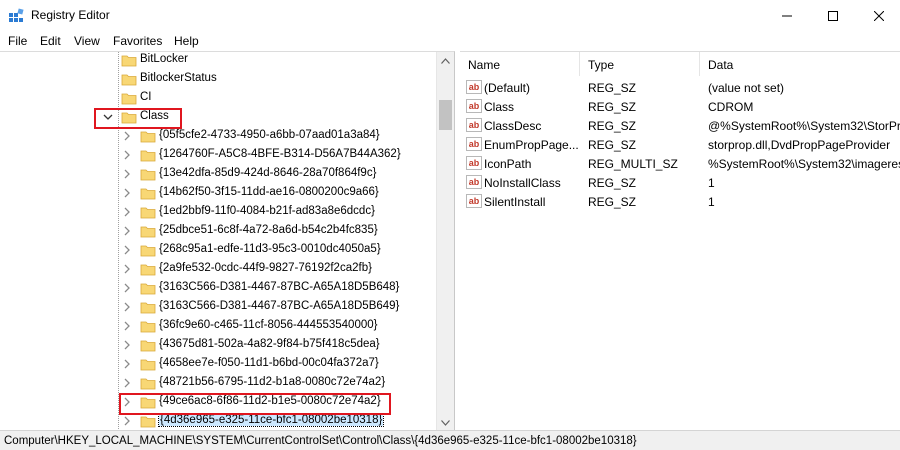  I want to click on tree-item: {13e42dfa-85d9-424d-8646-28a70f864f9c}, so click(218, 174).